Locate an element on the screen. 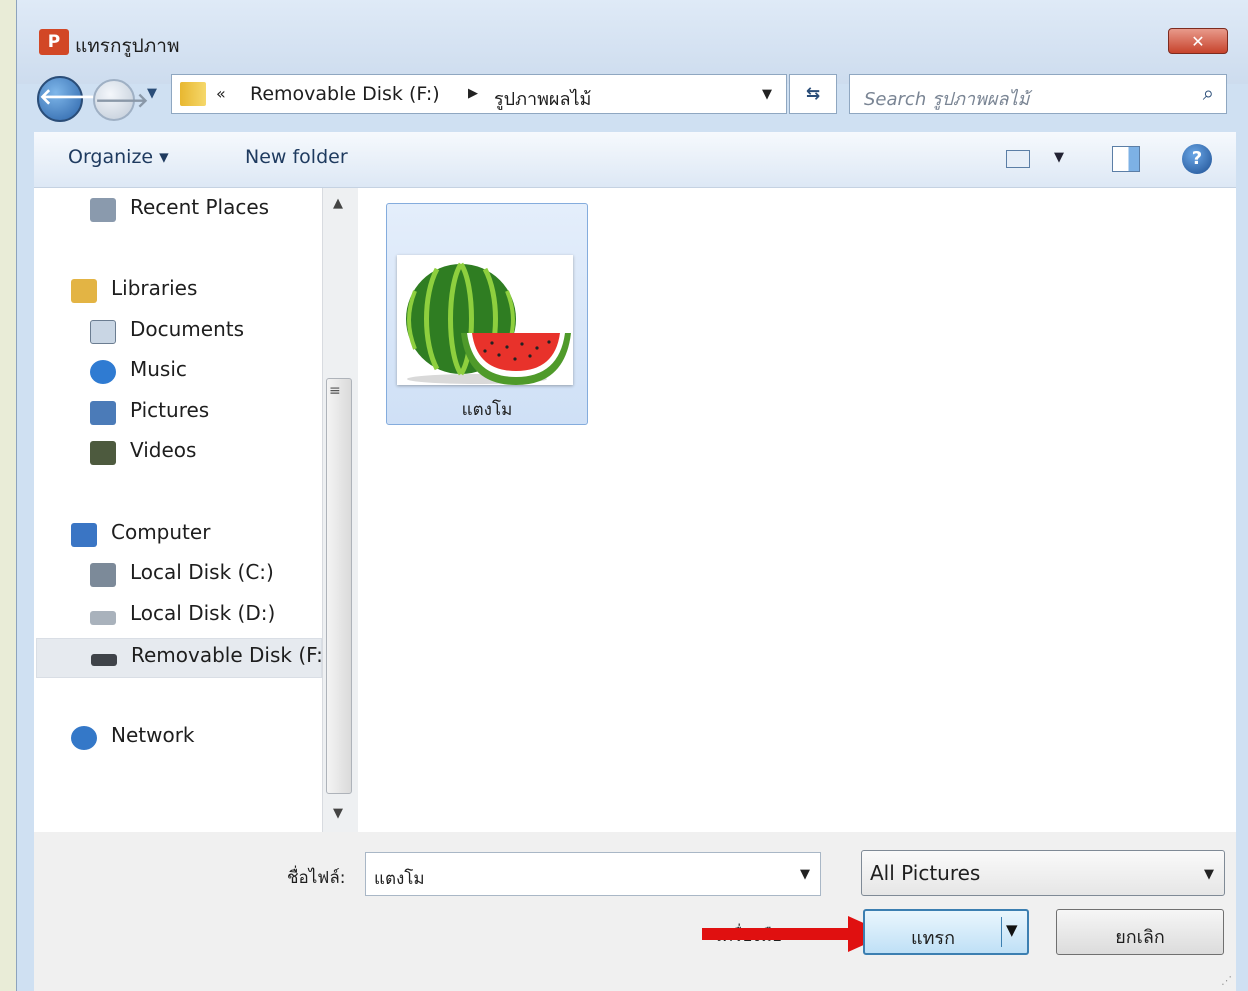 The image size is (1248, 991). search-input: Search รูปภาพผลไม้ ⌕ is located at coordinates (1038, 94).